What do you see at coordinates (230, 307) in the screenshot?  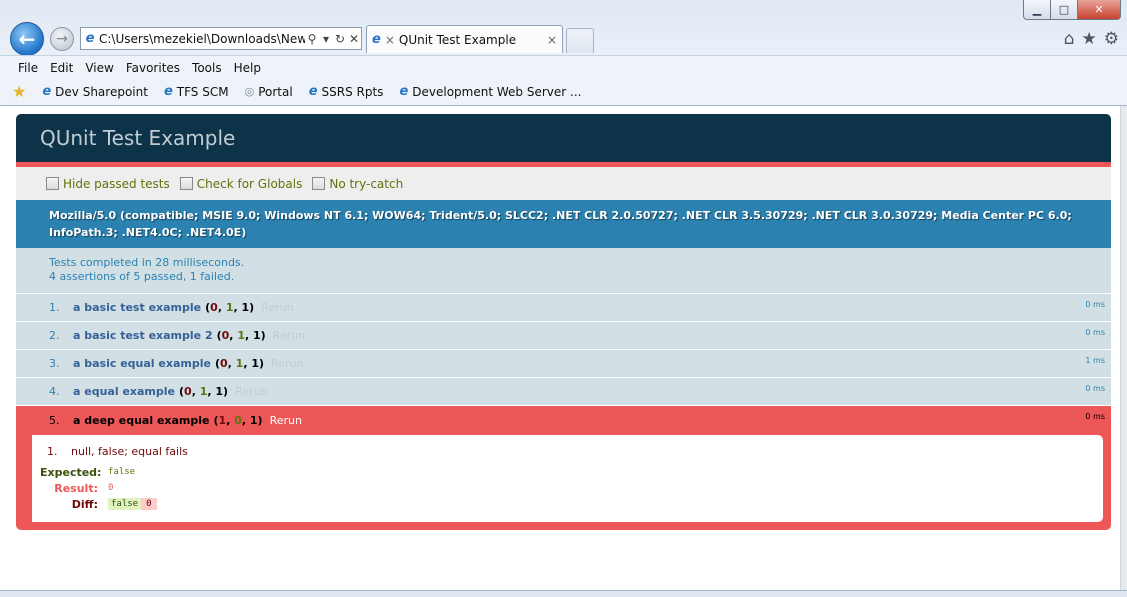 I see `test-counts: (0, 1, 1)` at bounding box center [230, 307].